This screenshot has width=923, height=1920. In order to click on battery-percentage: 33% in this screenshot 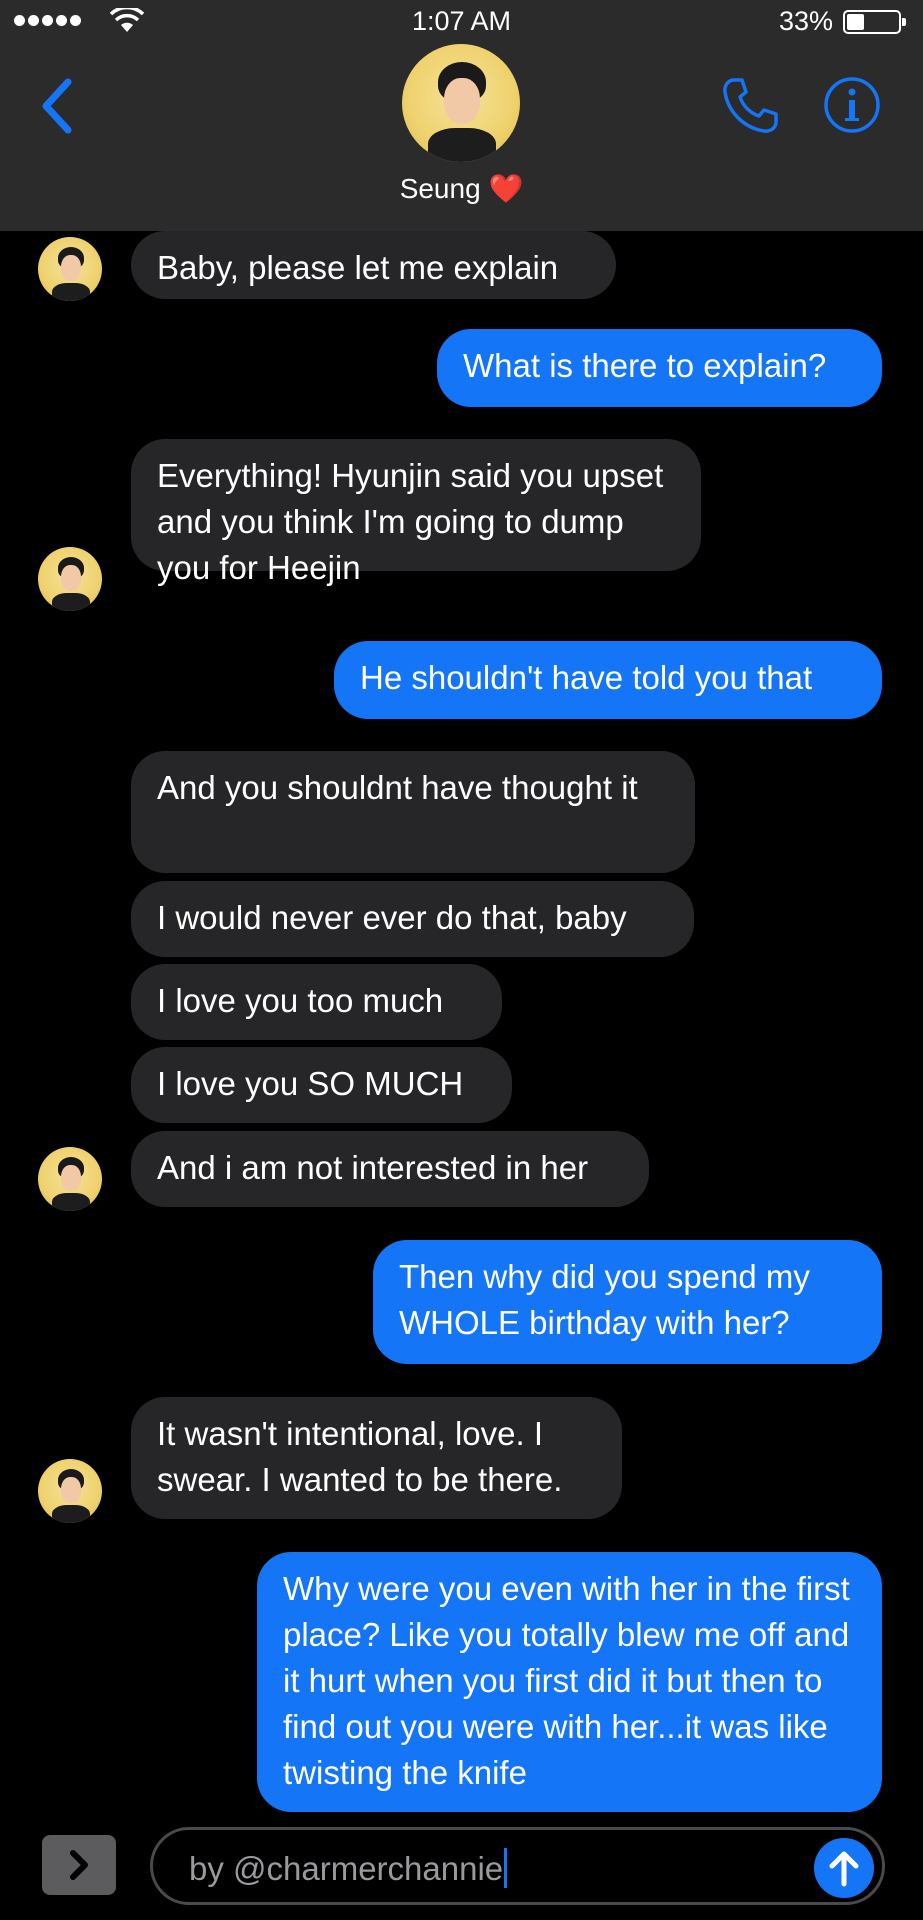, I will do `click(805, 21)`.